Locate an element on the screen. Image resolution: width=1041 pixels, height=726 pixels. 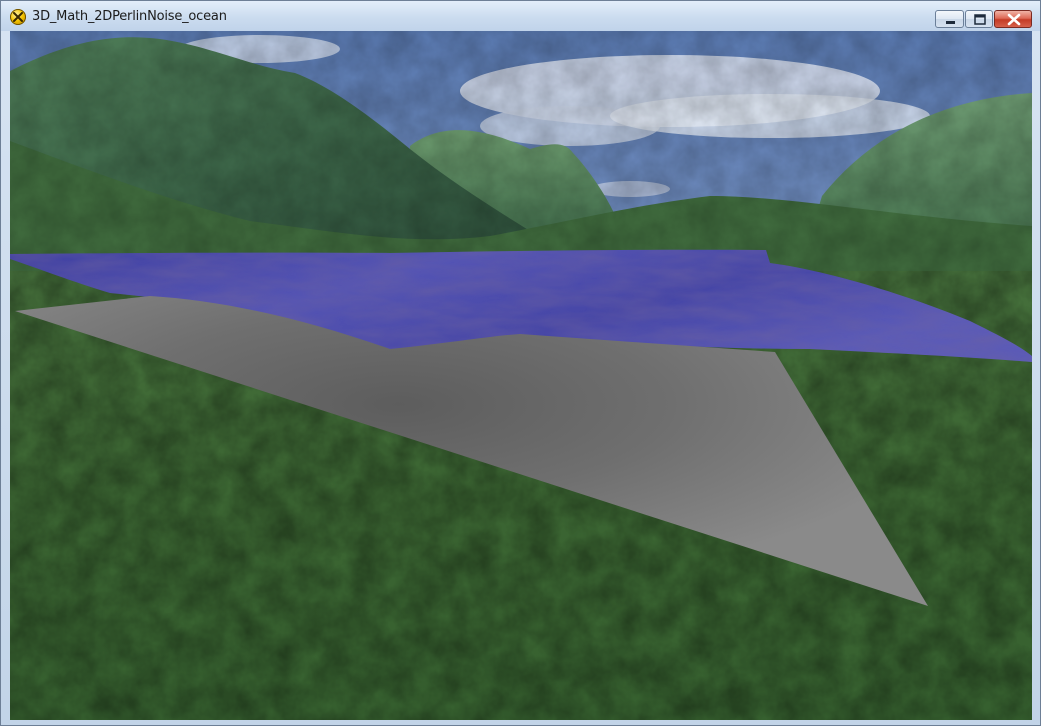
close-icon is located at coordinates (1014, 19).